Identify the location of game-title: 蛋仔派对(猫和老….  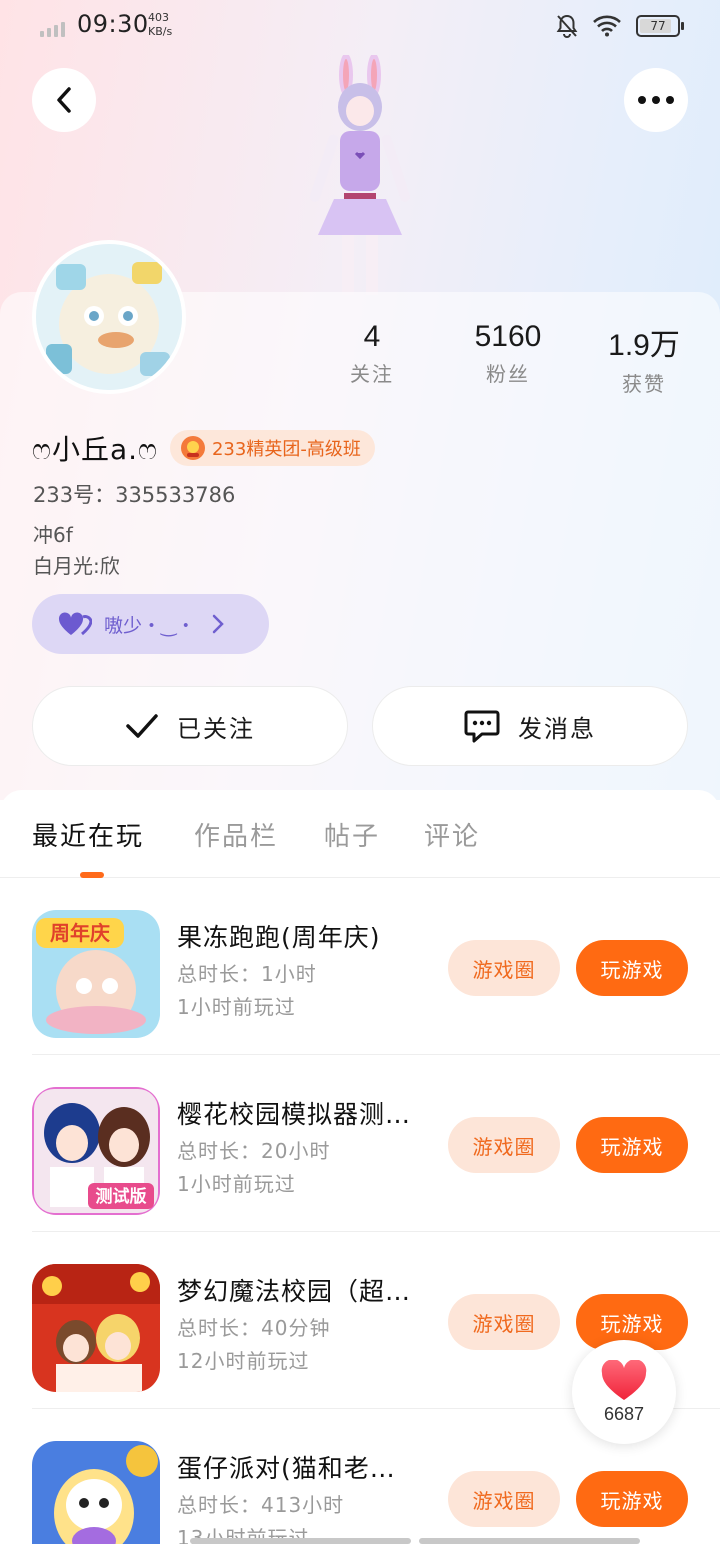
(286, 1468).